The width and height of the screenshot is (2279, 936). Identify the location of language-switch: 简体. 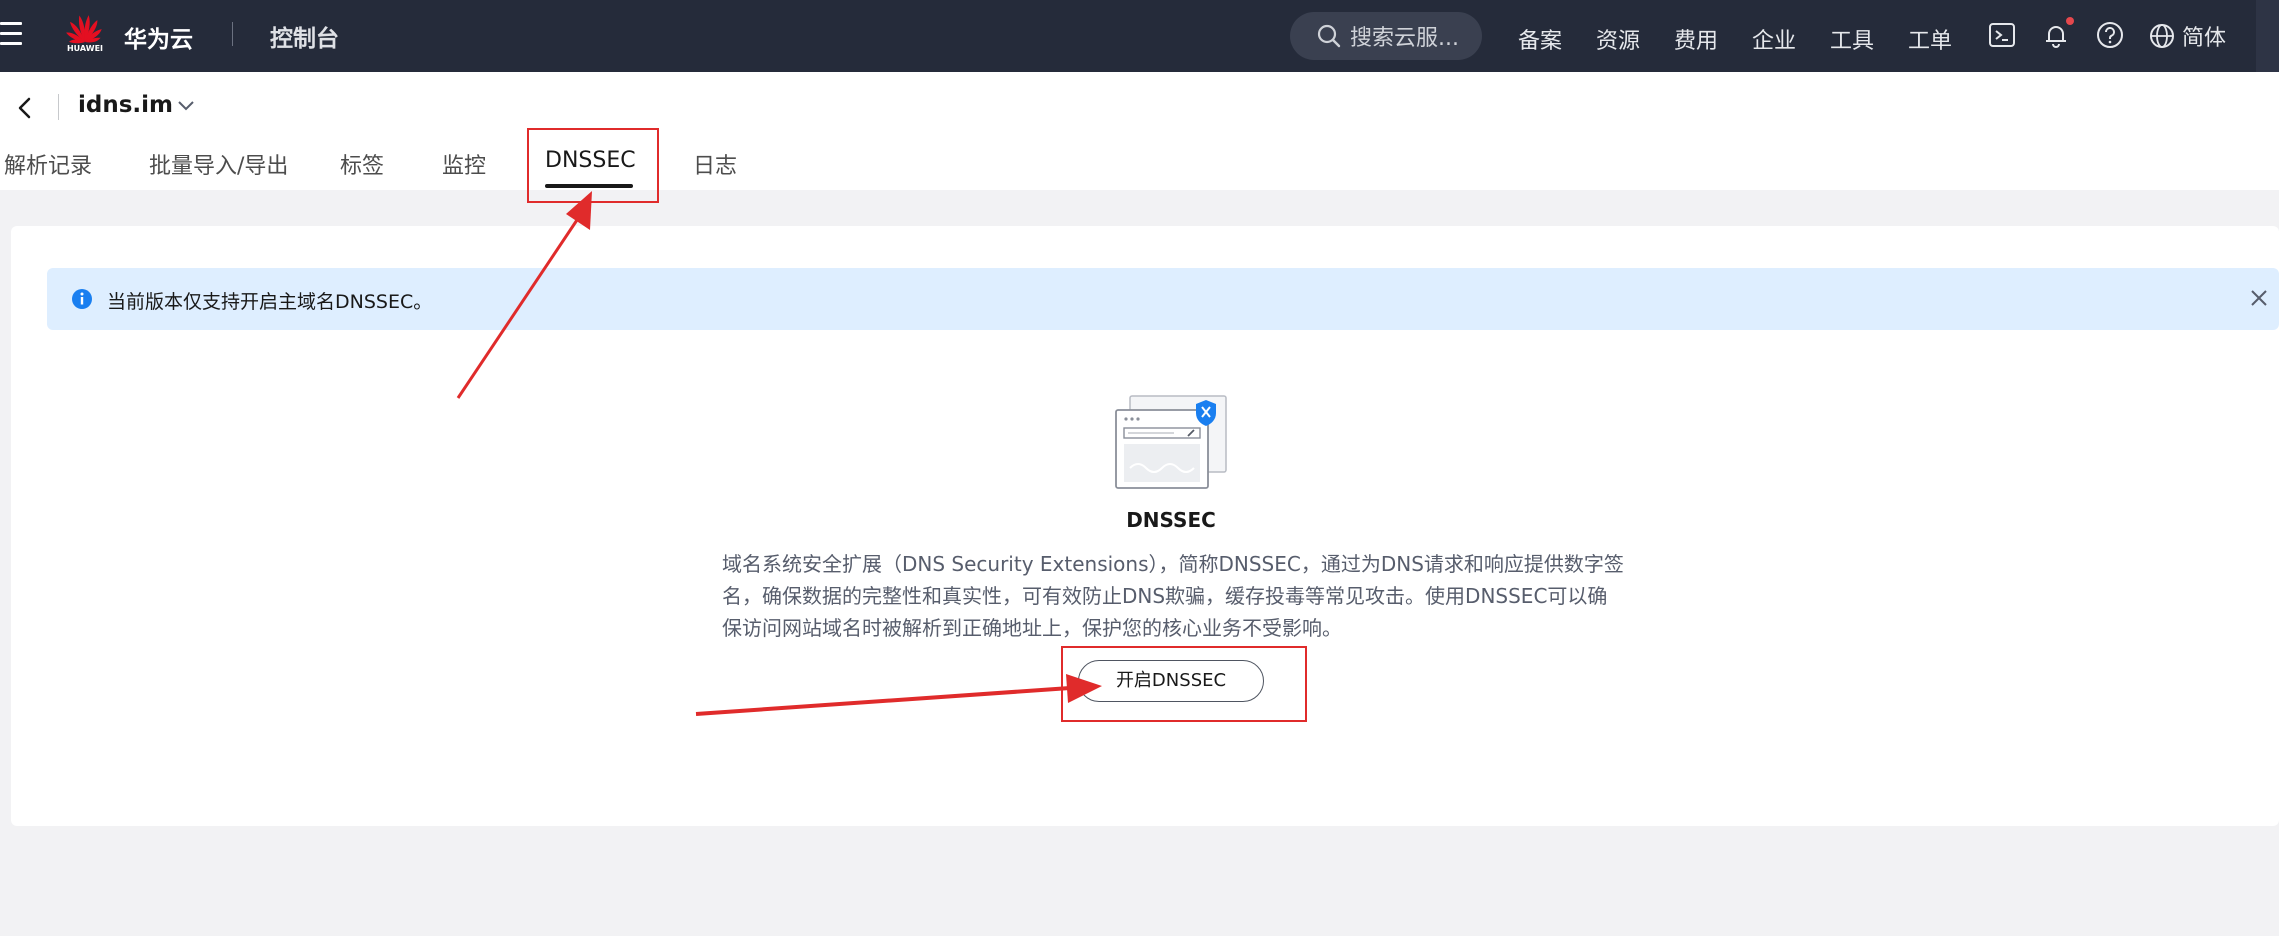
(2187, 36).